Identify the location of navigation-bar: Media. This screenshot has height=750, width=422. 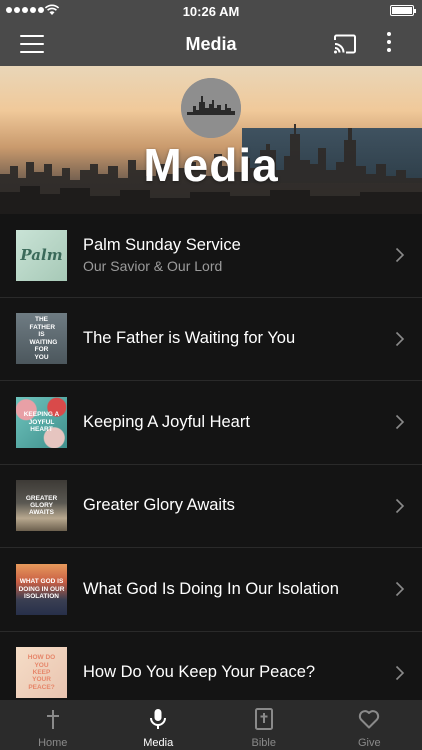
(211, 44).